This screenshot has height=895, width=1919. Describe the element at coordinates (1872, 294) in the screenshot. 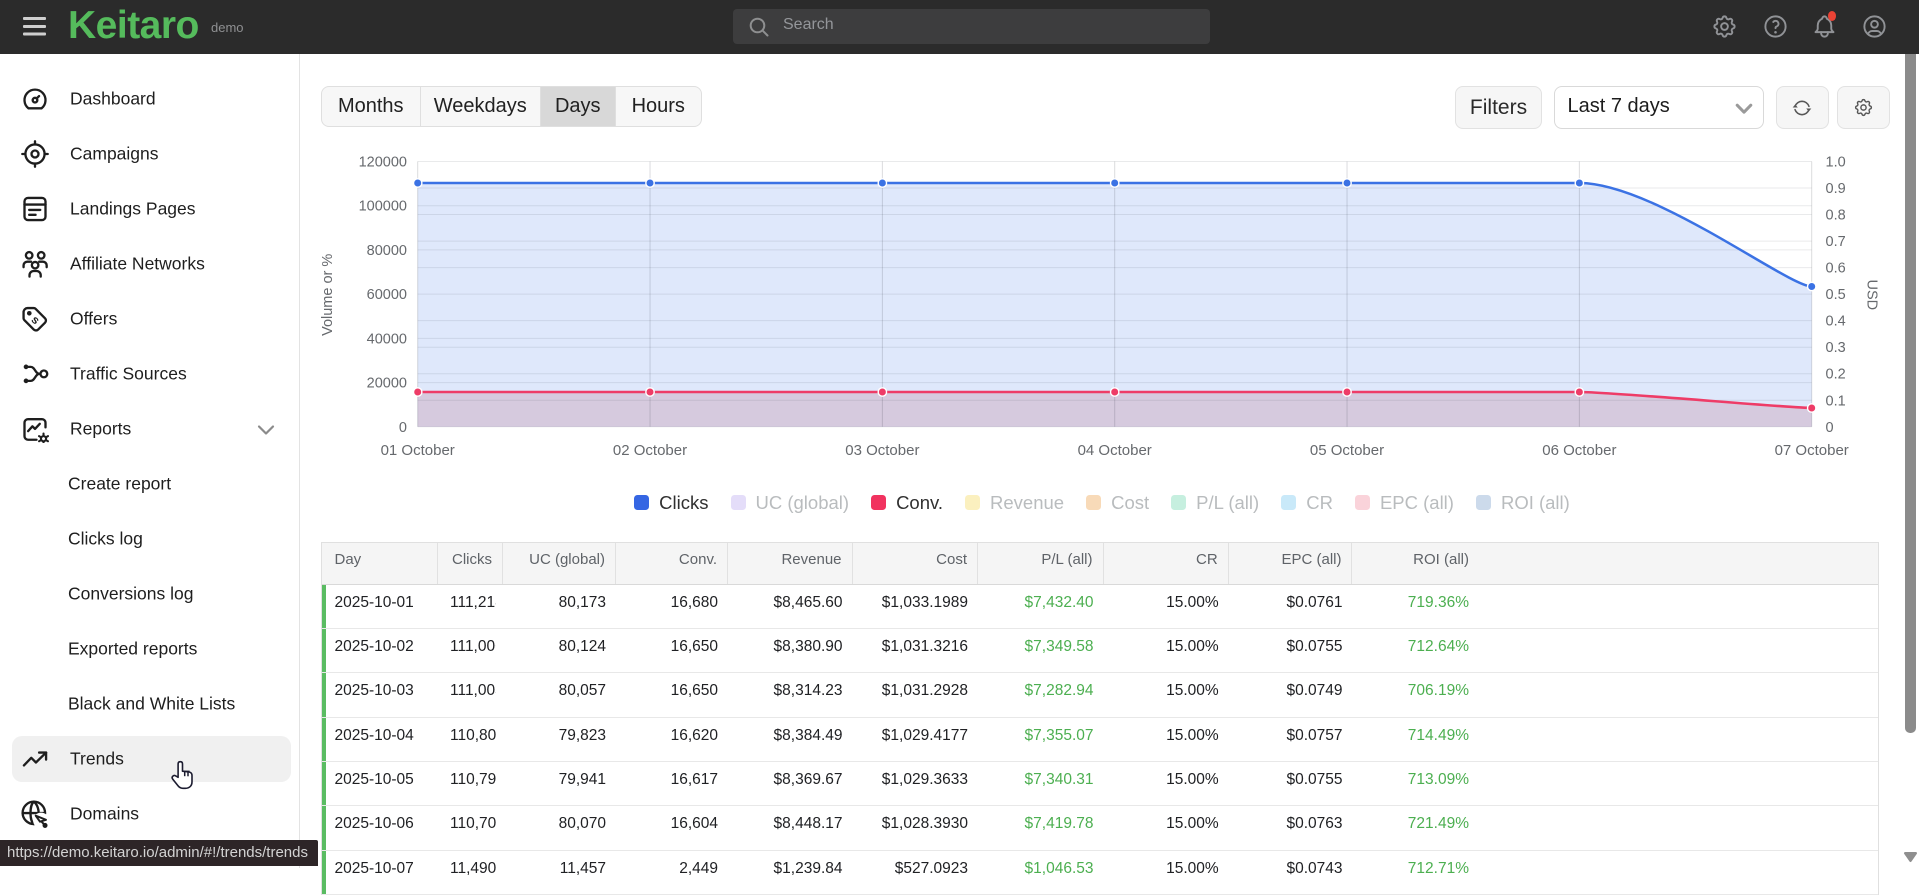

I see `svg-text: USD` at that location.